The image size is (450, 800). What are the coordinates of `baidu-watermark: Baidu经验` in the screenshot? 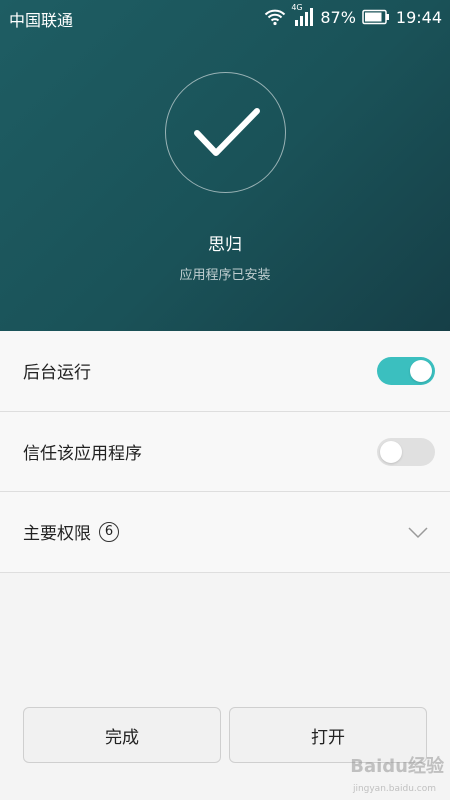 It's located at (397, 765).